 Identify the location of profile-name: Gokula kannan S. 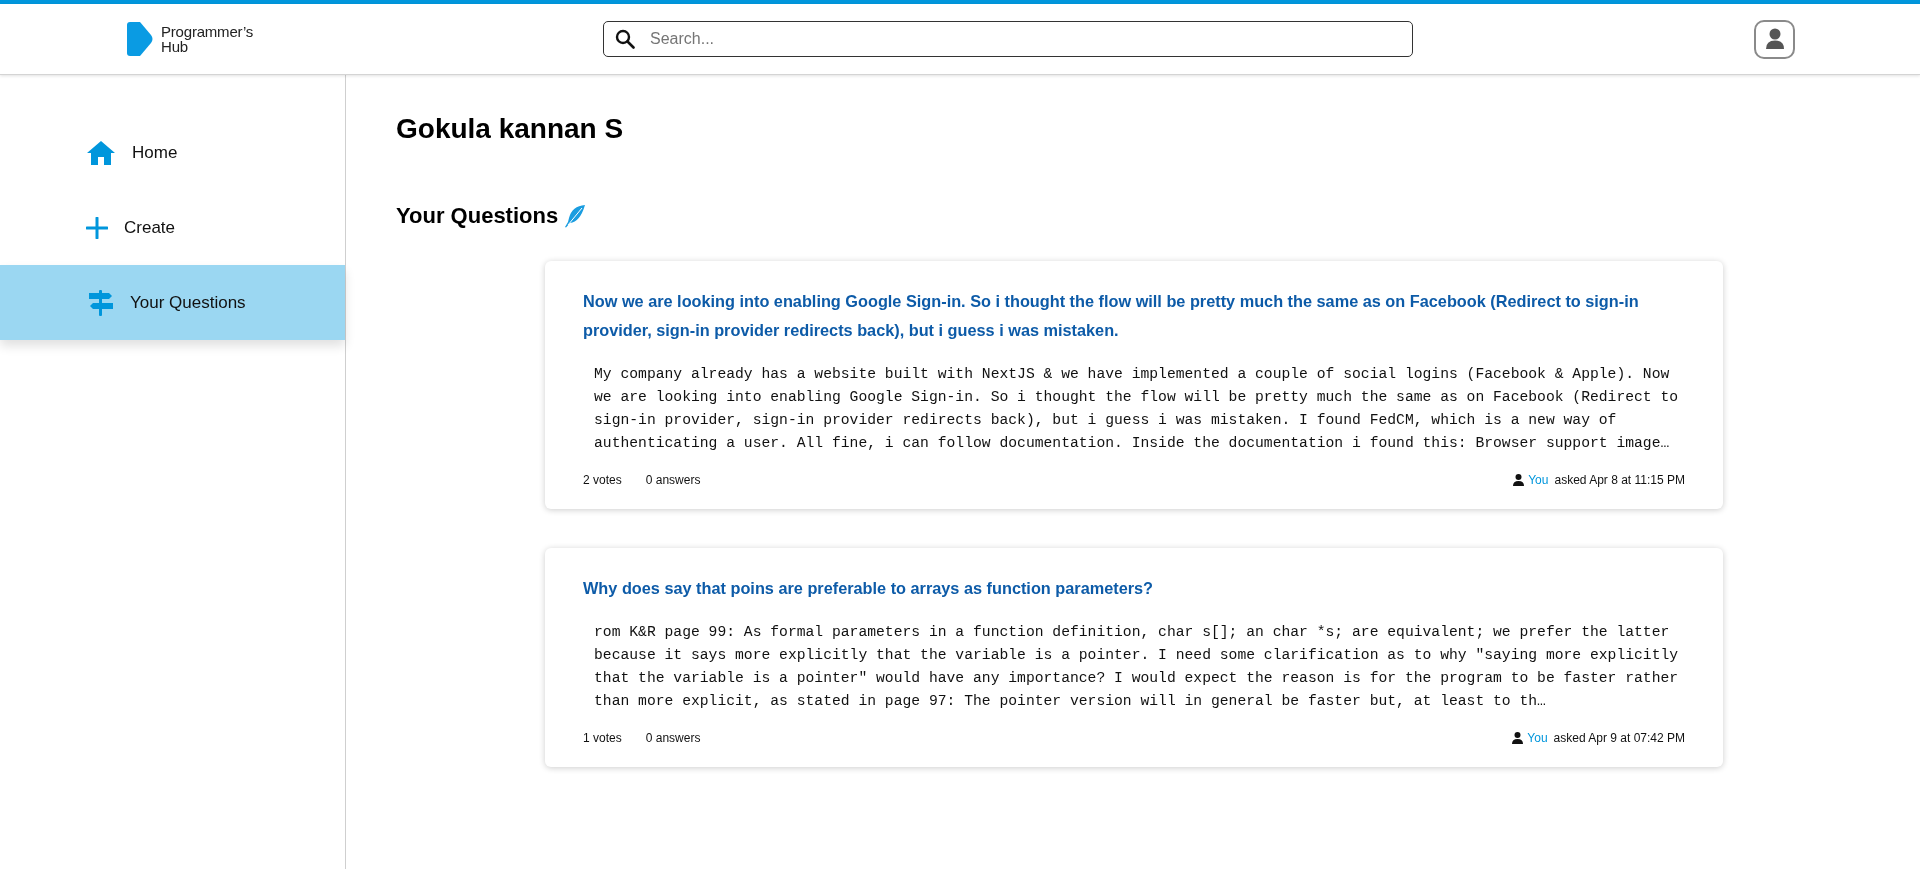
(510, 129).